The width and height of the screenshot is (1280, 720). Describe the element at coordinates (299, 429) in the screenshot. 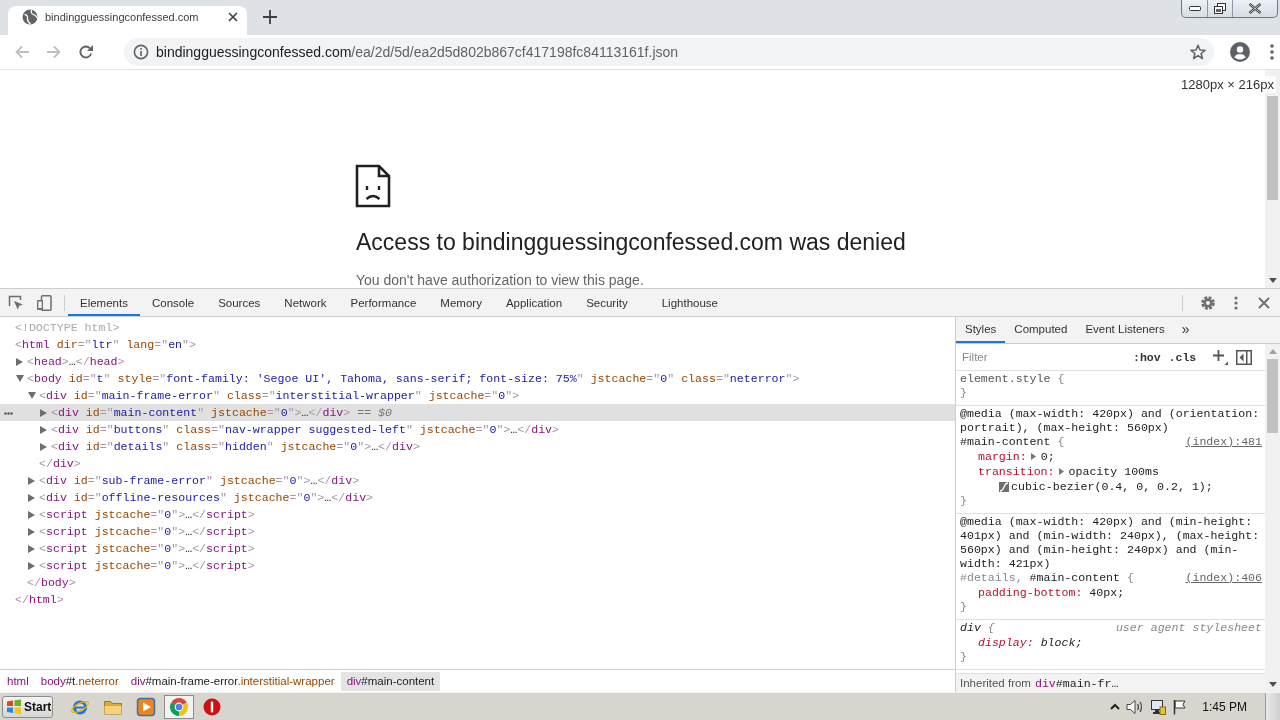

I see `dom-node: <div id="buttons" class="nav-wrapper suggested-left" jstcache="0">…</div>` at that location.